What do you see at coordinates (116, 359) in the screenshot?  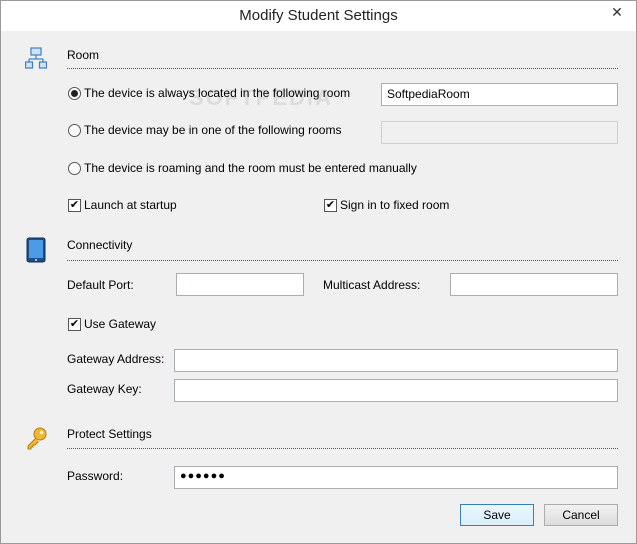 I see `gateway-address-label: Gateway Address:` at bounding box center [116, 359].